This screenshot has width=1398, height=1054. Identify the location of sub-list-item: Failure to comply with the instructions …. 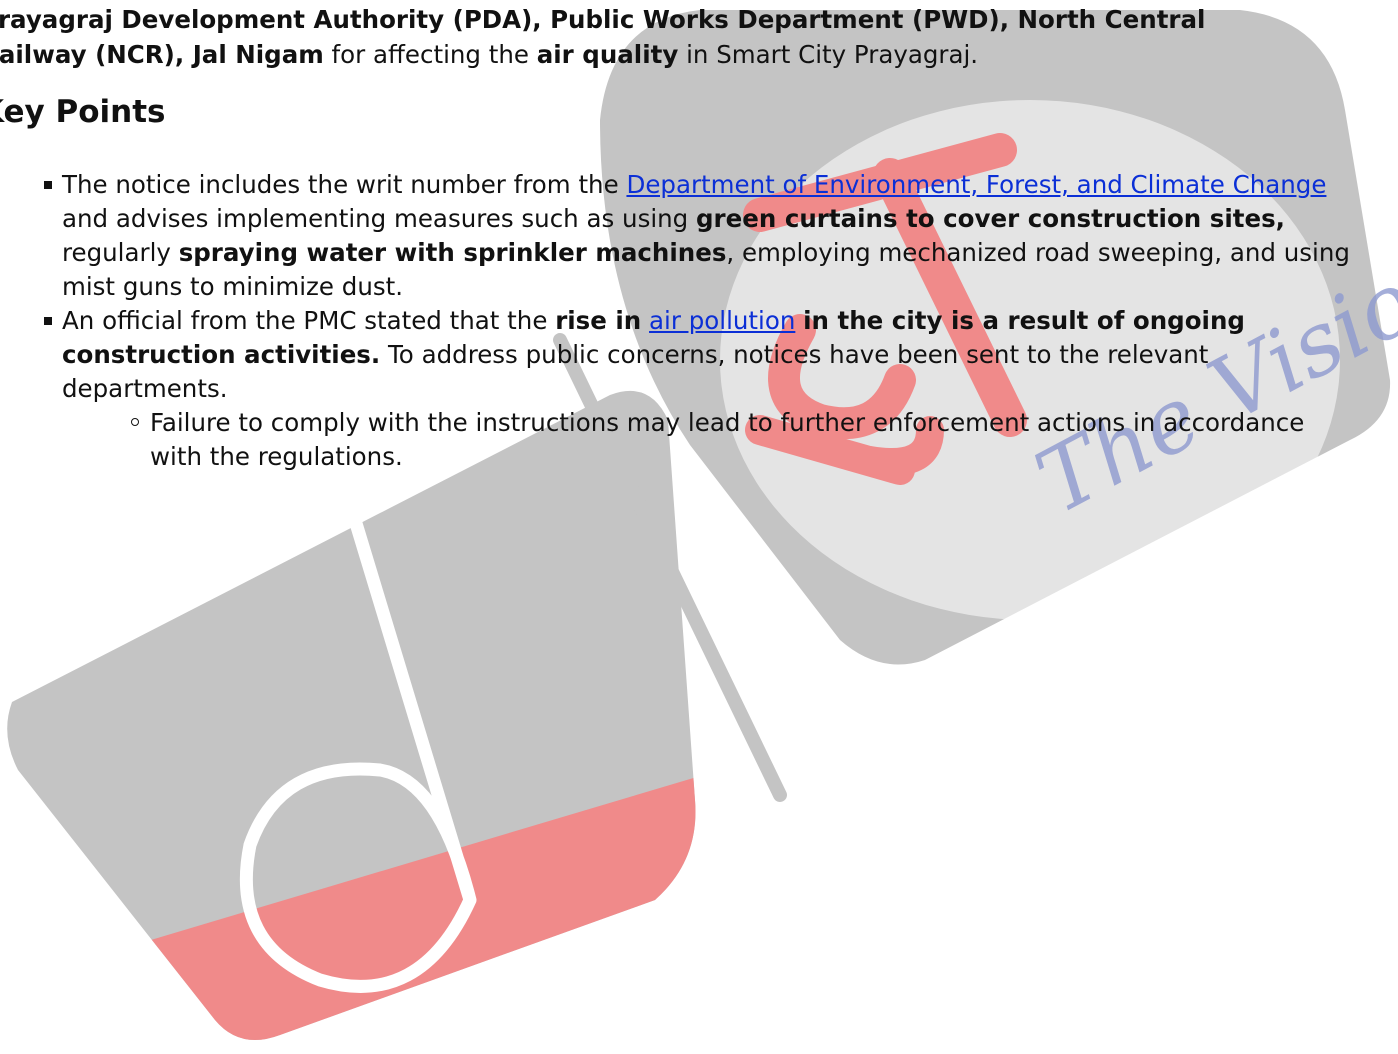
(746, 440).